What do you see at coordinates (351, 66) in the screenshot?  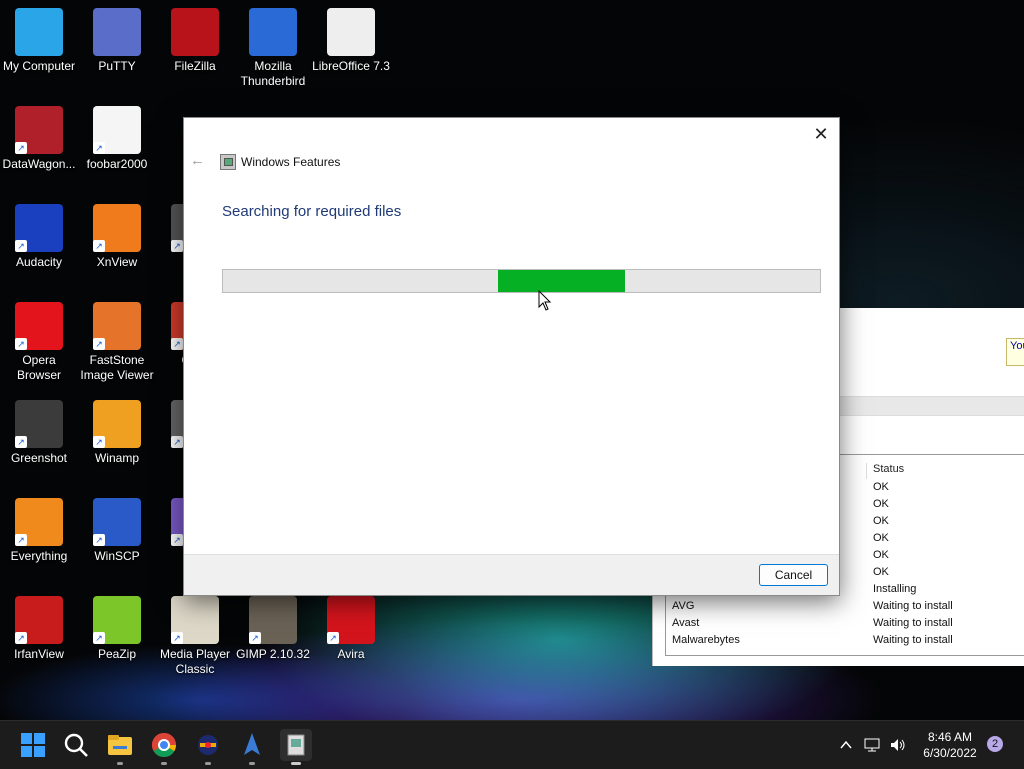 I see `desktop-icon-label: LibreOffice 7.3` at bounding box center [351, 66].